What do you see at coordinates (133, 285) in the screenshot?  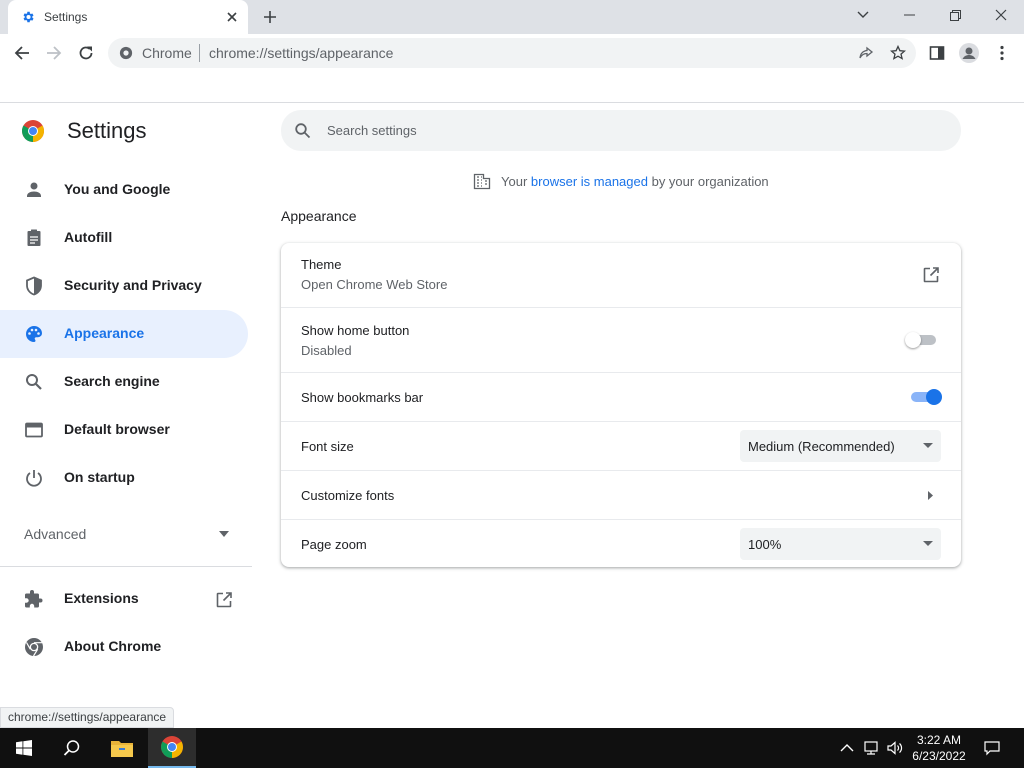 I see `sidebar-item-label: Security and Privacy` at bounding box center [133, 285].